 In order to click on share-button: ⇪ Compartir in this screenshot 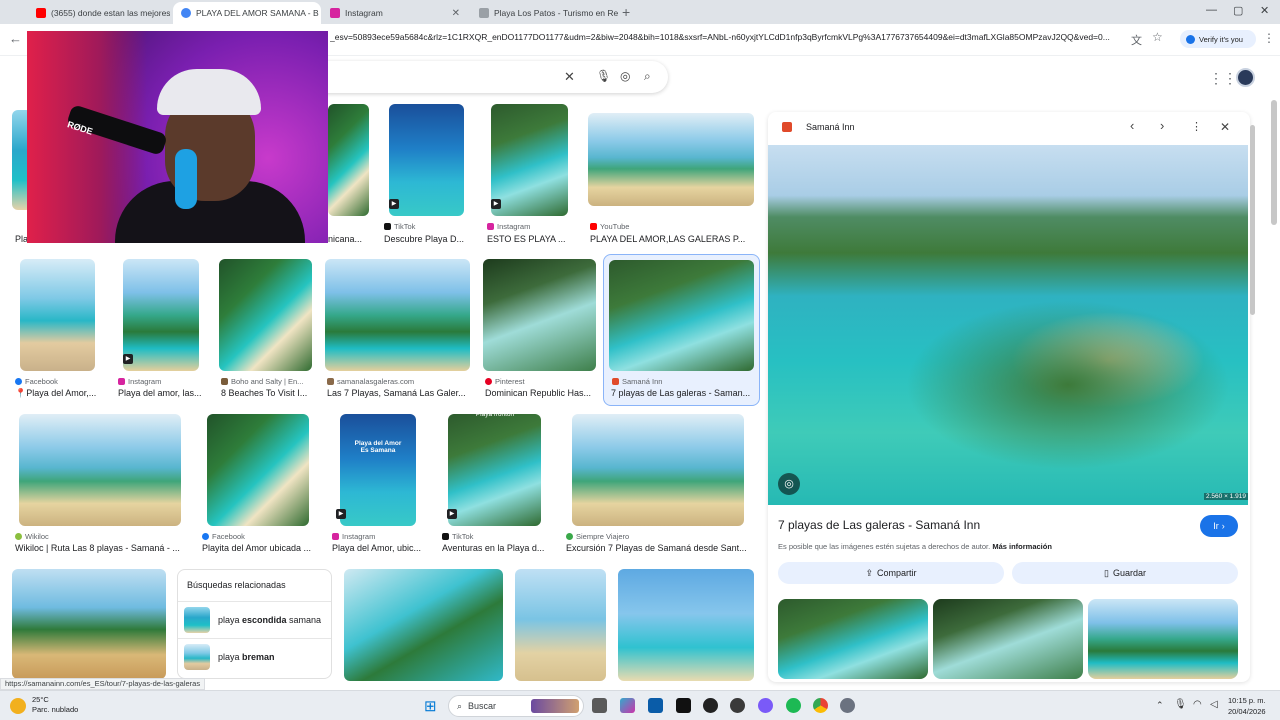, I will do `click(891, 573)`.